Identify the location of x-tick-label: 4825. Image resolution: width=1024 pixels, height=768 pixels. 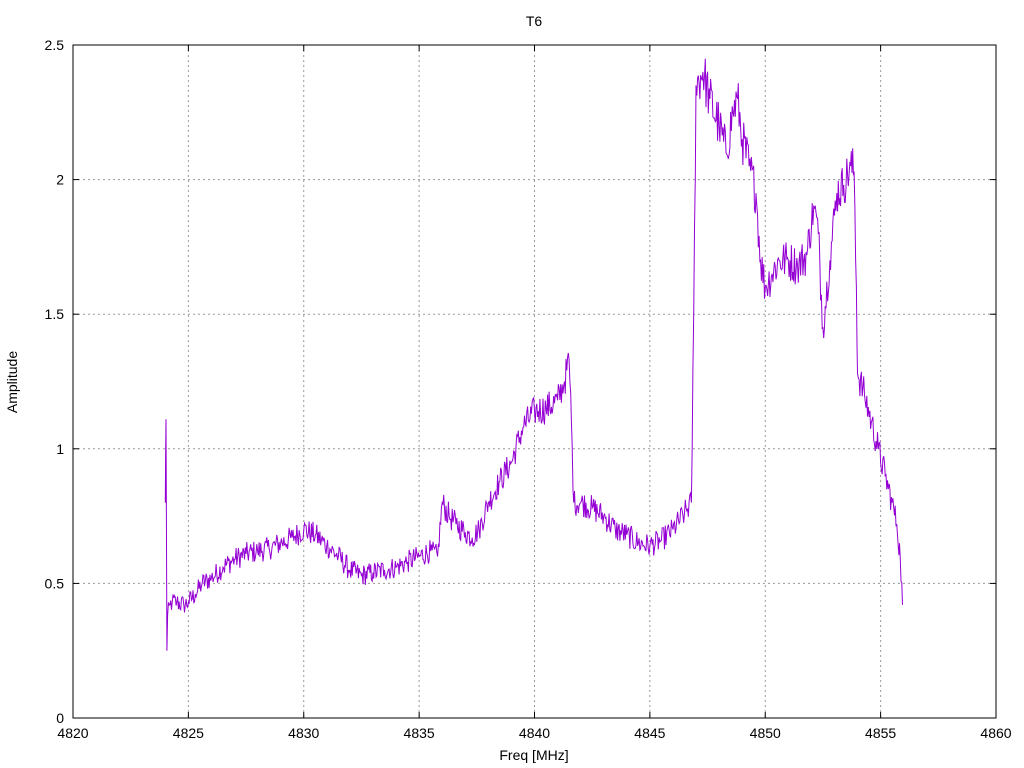
(188, 733).